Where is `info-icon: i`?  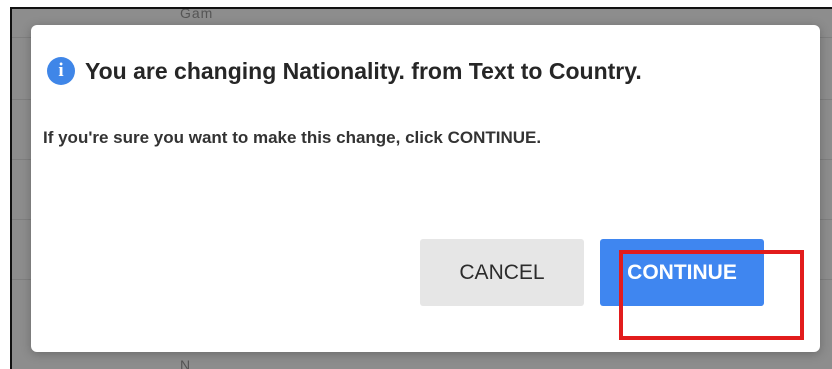
info-icon: i is located at coordinates (61, 71).